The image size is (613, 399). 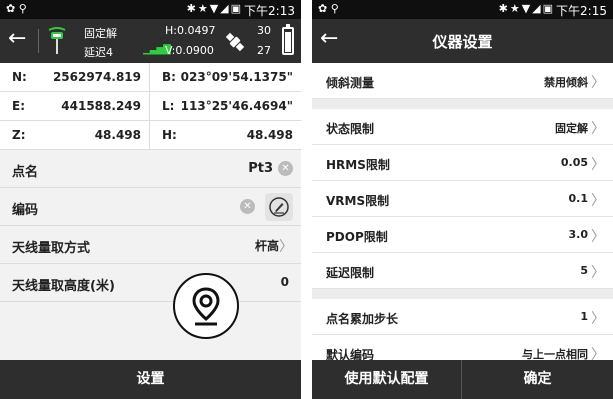 I want to click on coord-label: N:, so click(x=19, y=77).